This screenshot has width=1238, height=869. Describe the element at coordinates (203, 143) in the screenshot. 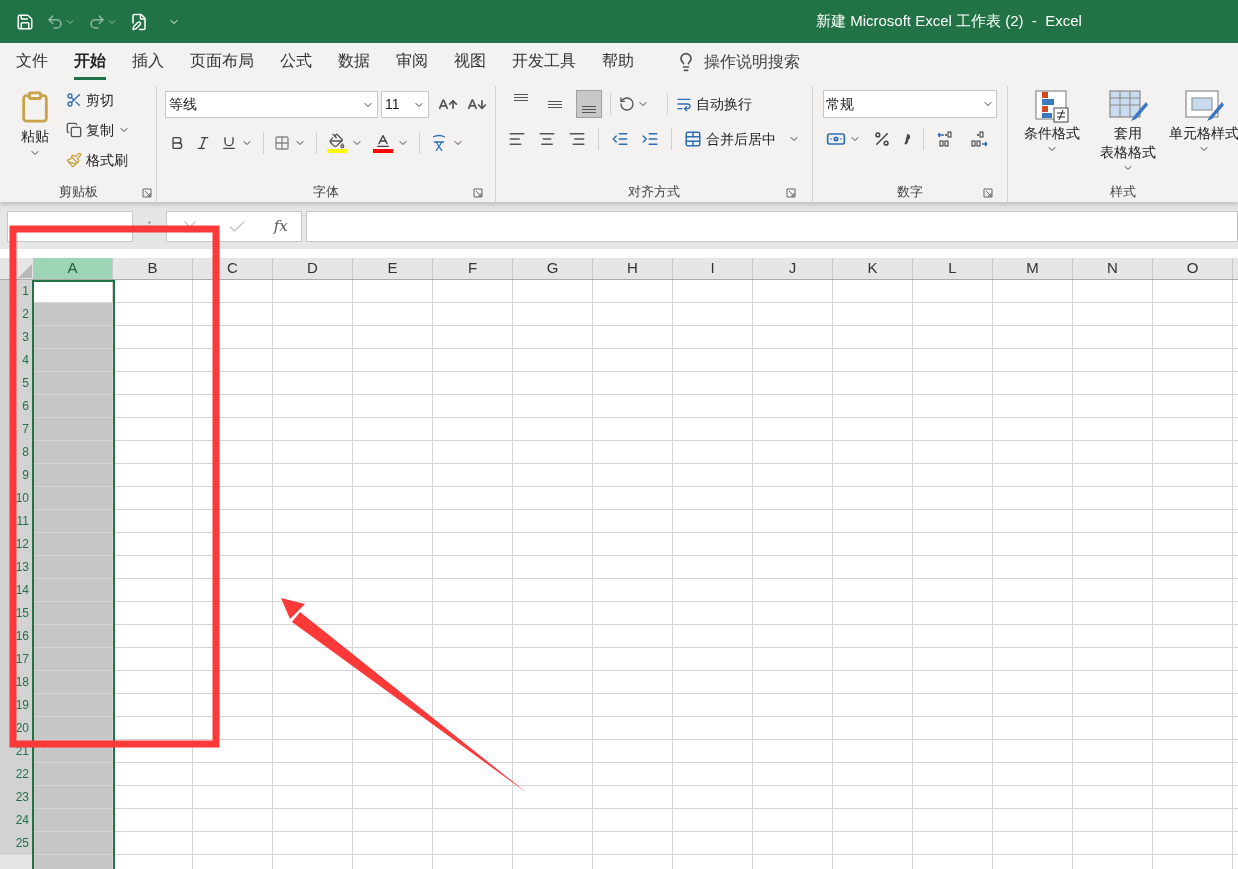

I see `italic-icon` at that location.